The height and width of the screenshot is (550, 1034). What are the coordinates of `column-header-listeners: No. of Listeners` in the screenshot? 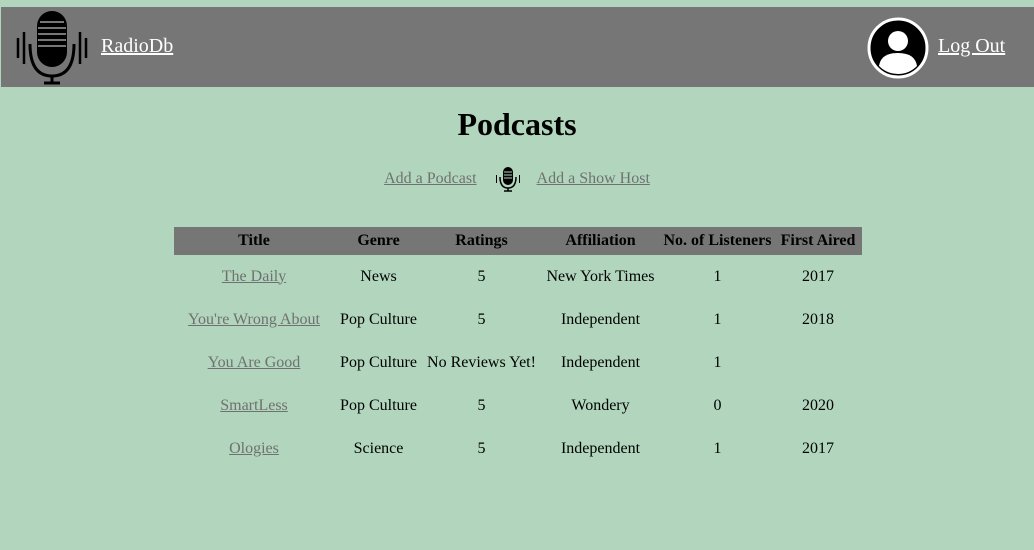 It's located at (717, 241).